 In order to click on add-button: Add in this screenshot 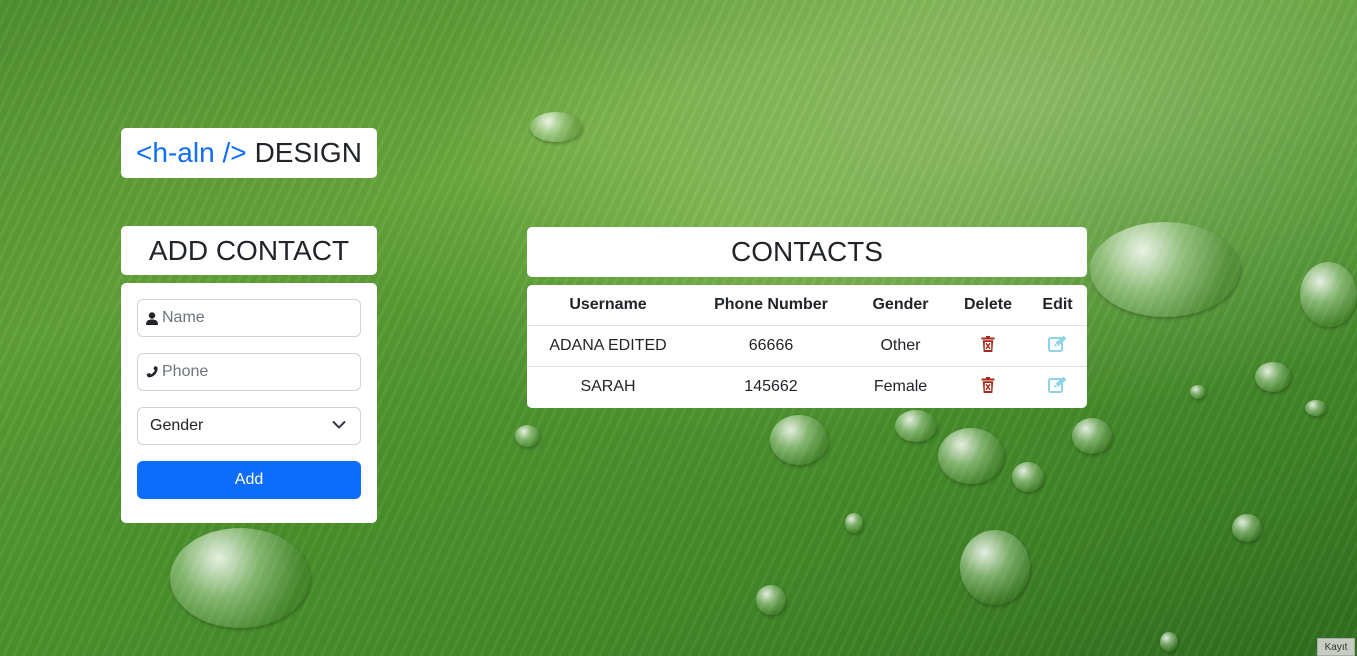, I will do `click(249, 480)`.